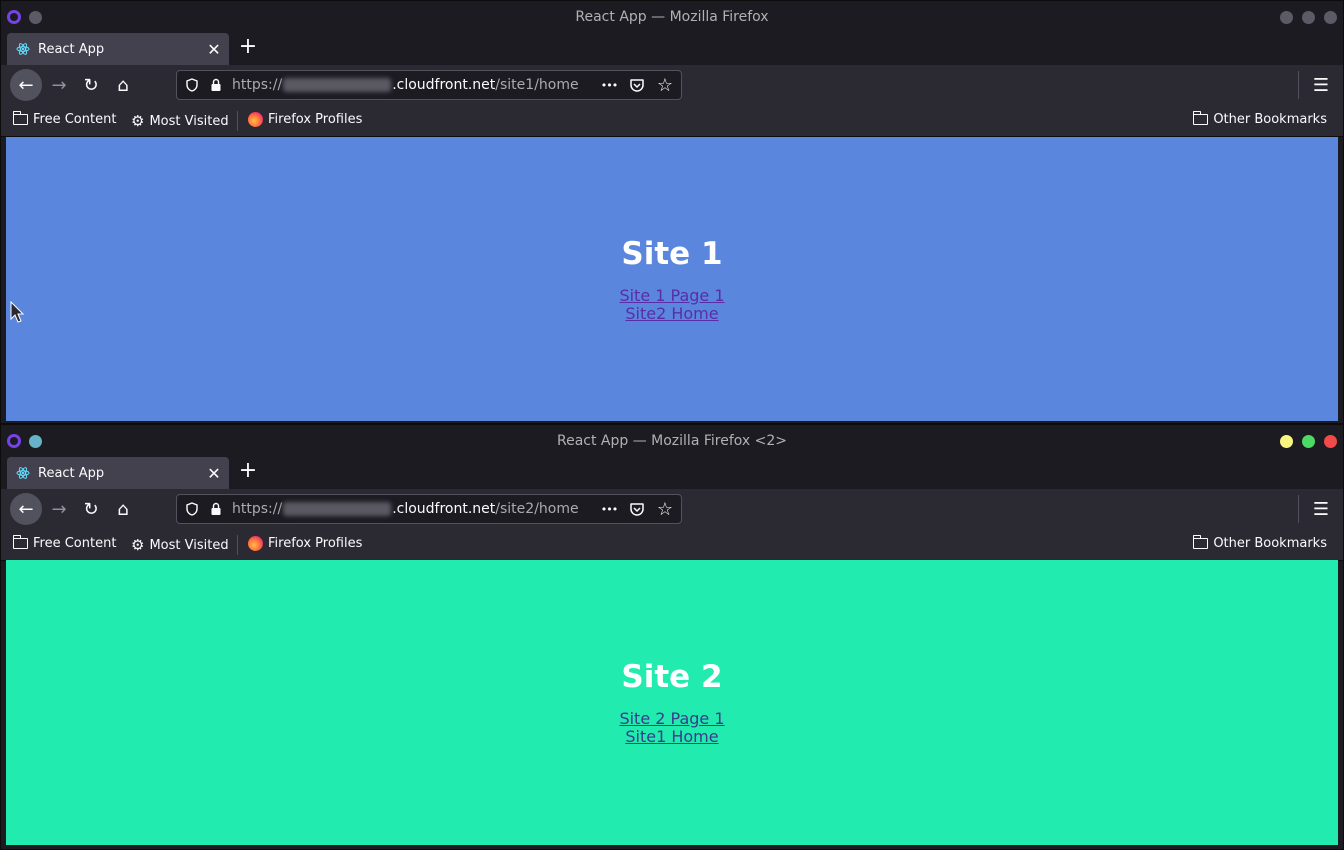  I want to click on link-site1-page1: Site 1 Page 1, so click(671, 295).